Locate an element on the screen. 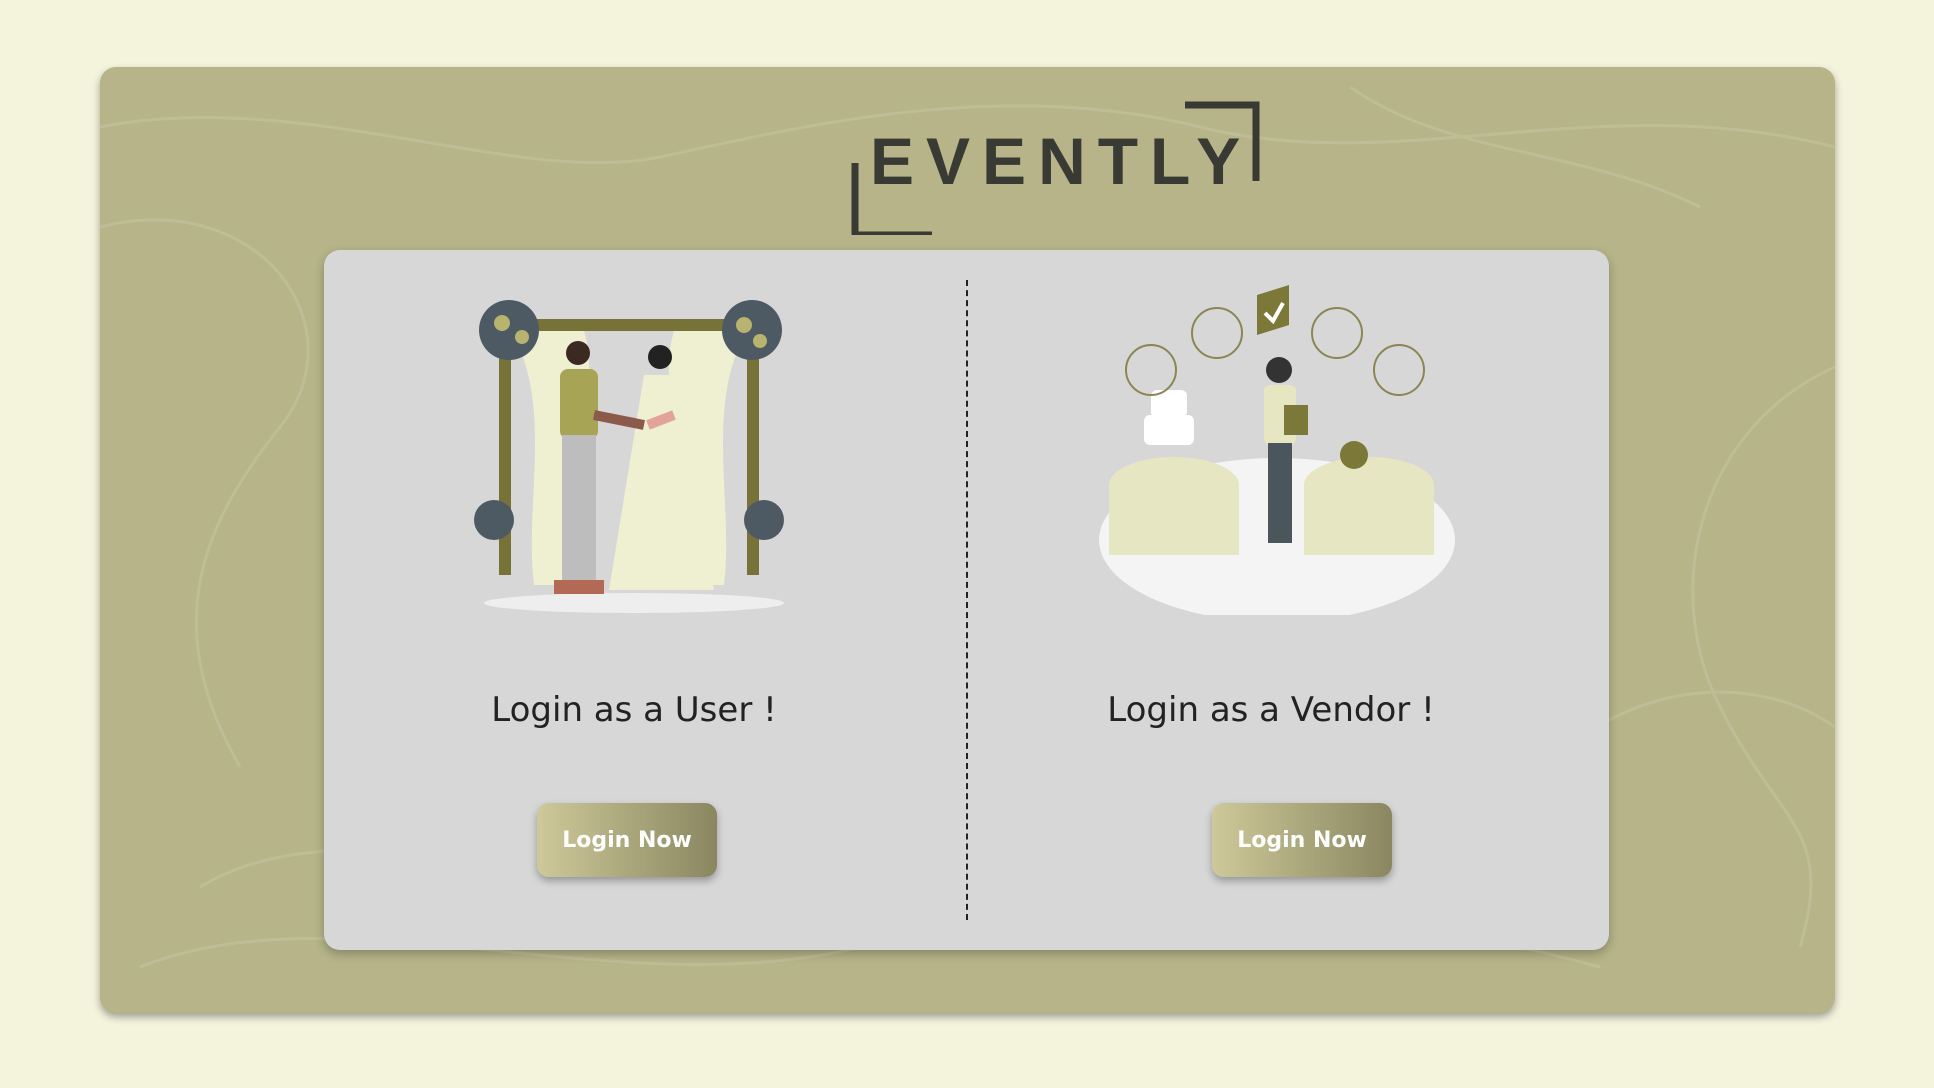 The image size is (1934, 1088). wedding-couple-illustration is located at coordinates (629, 456).